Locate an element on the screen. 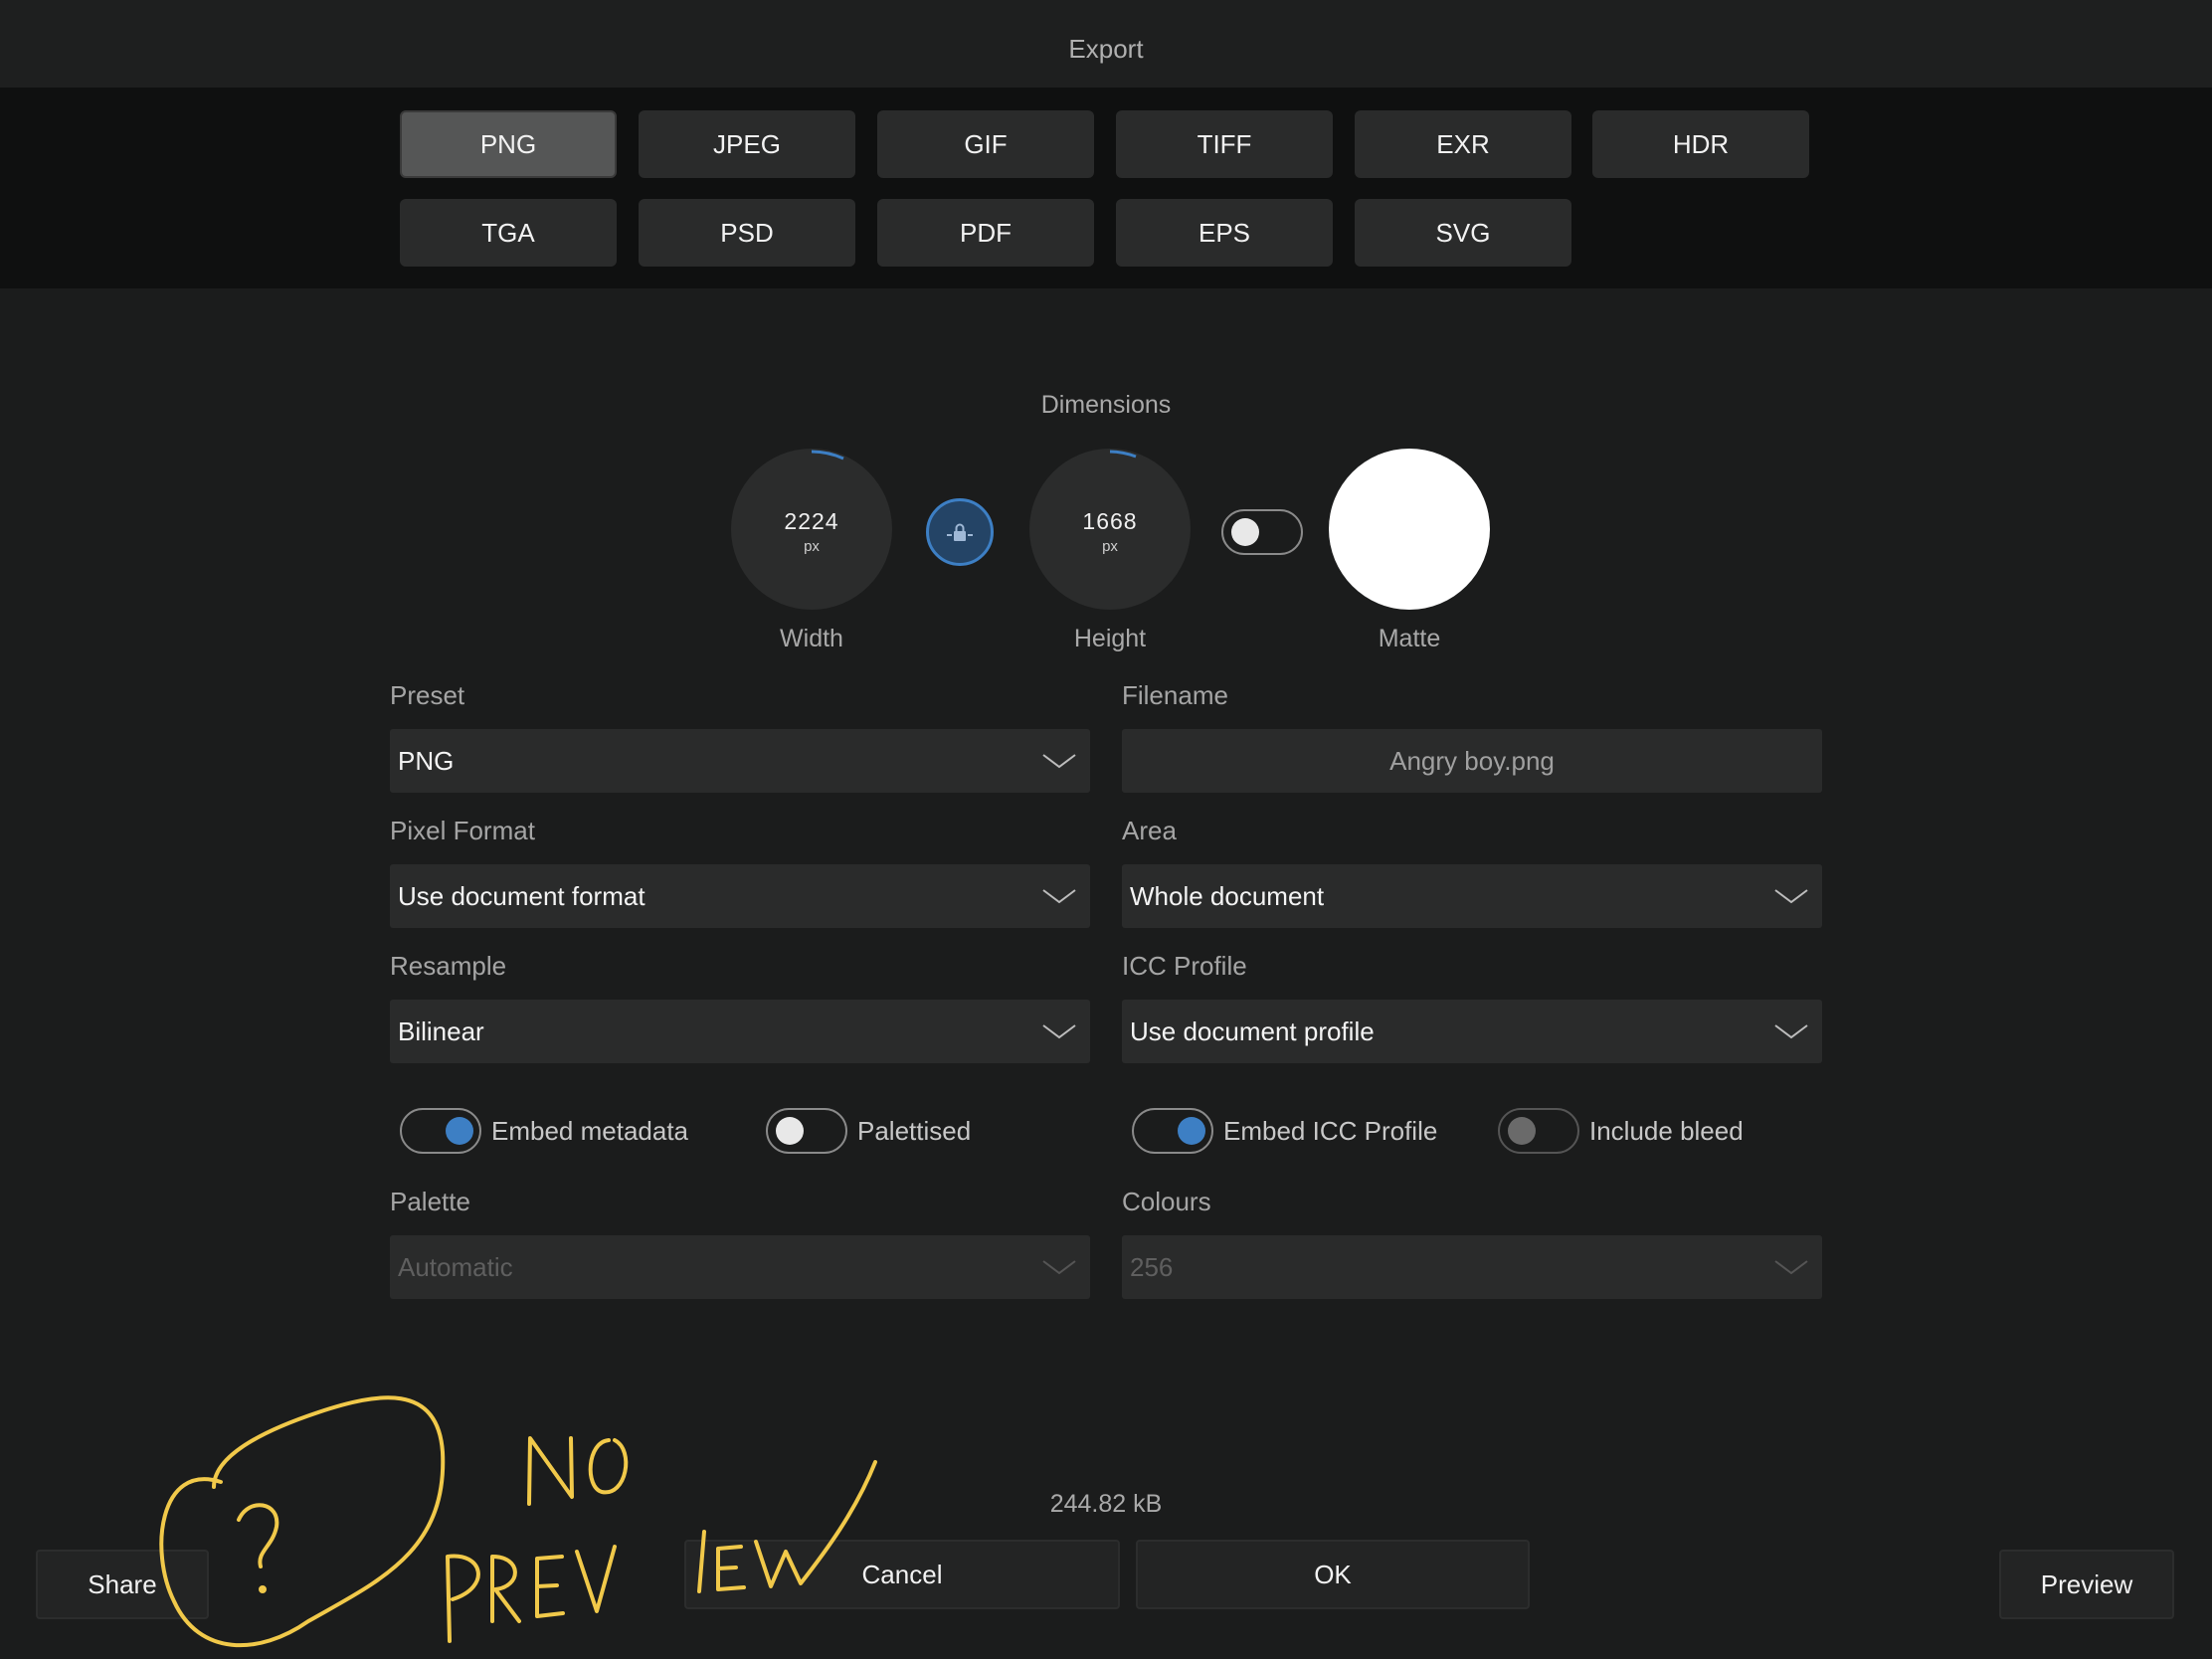 The width and height of the screenshot is (2212, 1659). filename-label: Filename is located at coordinates (1175, 695).